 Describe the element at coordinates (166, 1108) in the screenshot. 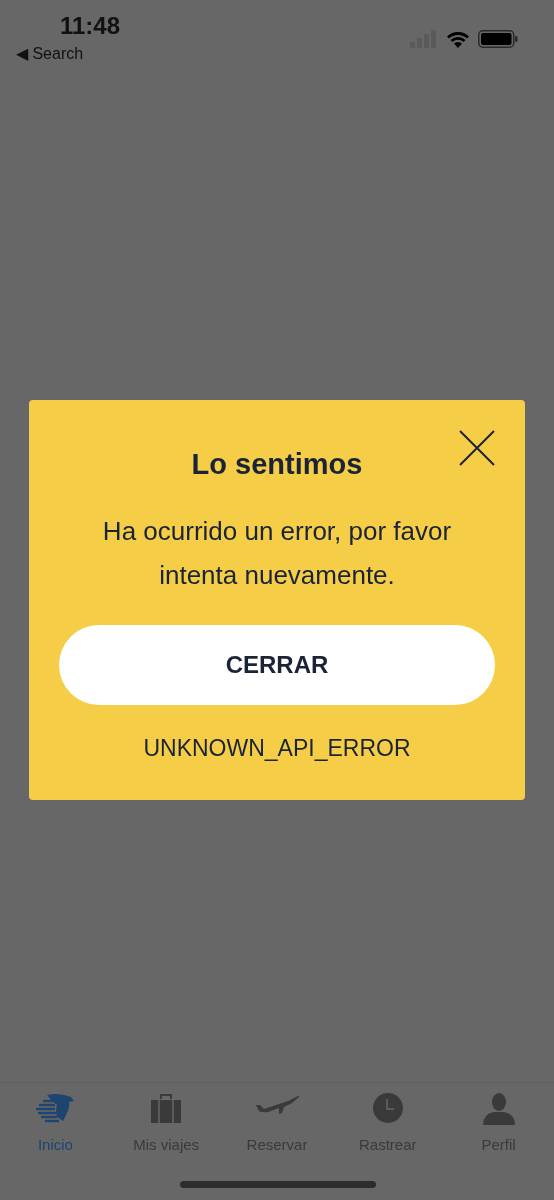

I see `suitcase-icon` at that location.